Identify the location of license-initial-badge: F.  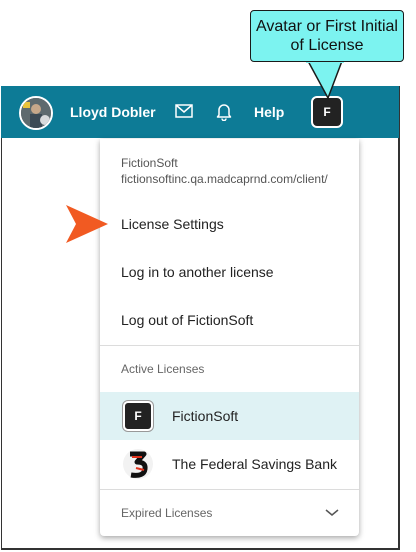
(138, 416).